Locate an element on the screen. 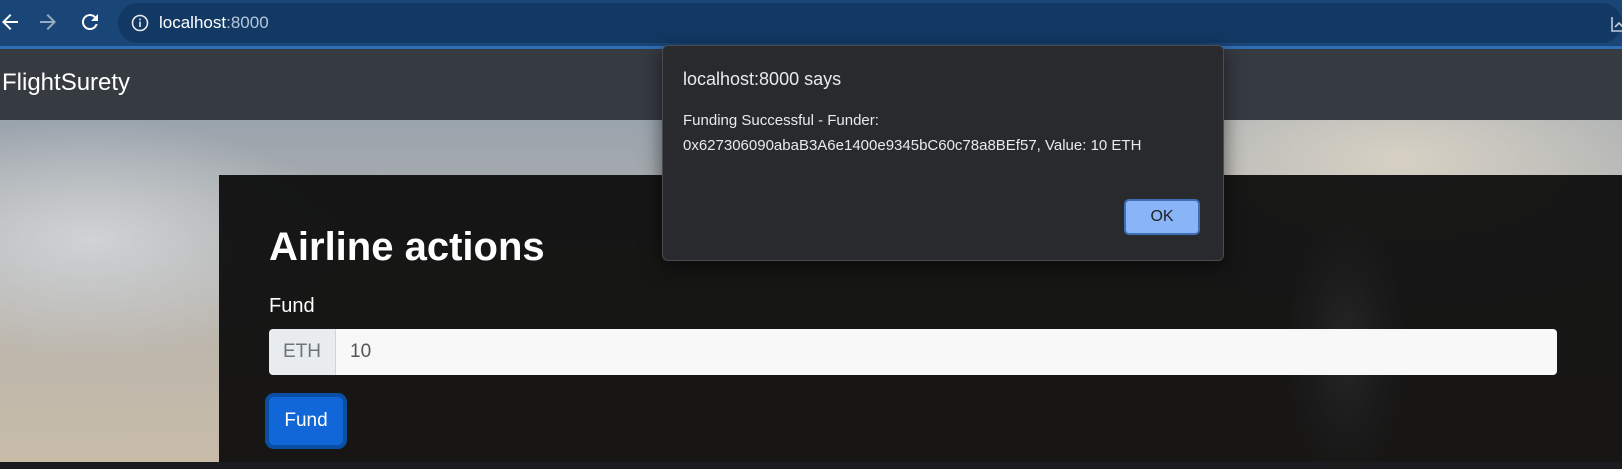 Image resolution: width=1622 pixels, height=469 pixels. ok-button: OK is located at coordinates (1162, 217).